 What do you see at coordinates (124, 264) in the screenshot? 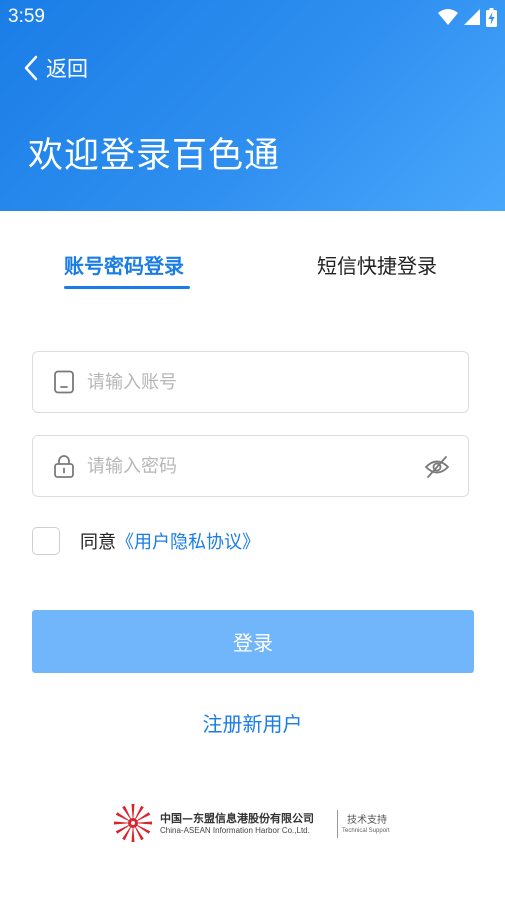
I see `tab-account-login: 账号密码登录` at bounding box center [124, 264].